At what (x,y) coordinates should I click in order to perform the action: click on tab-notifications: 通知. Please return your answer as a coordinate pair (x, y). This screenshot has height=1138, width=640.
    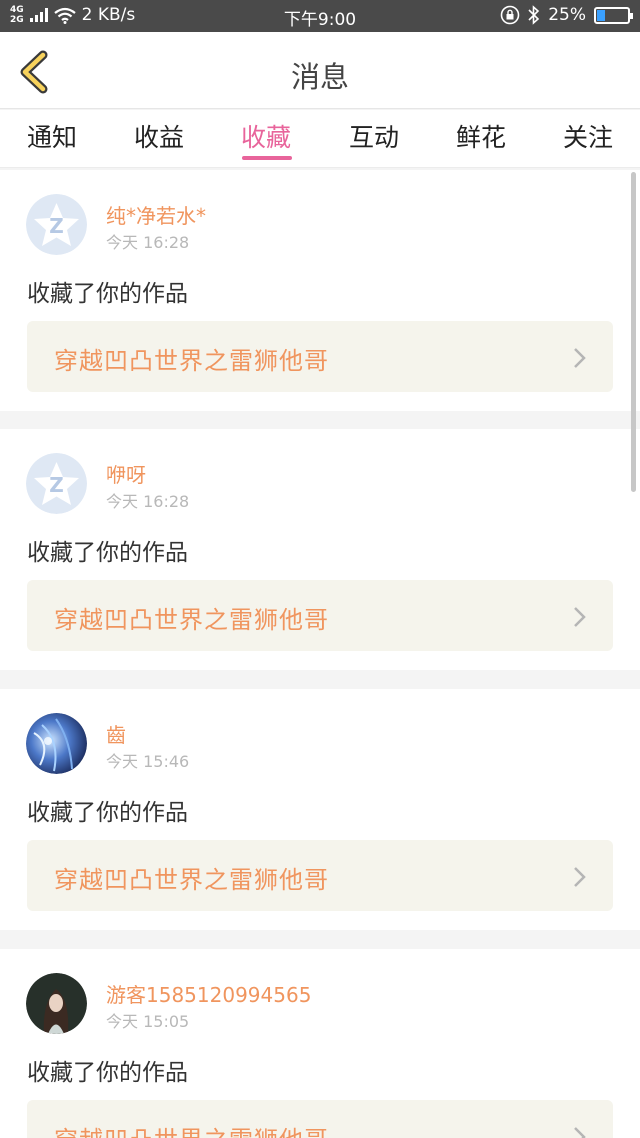
    Looking at the image, I should click on (52, 136).